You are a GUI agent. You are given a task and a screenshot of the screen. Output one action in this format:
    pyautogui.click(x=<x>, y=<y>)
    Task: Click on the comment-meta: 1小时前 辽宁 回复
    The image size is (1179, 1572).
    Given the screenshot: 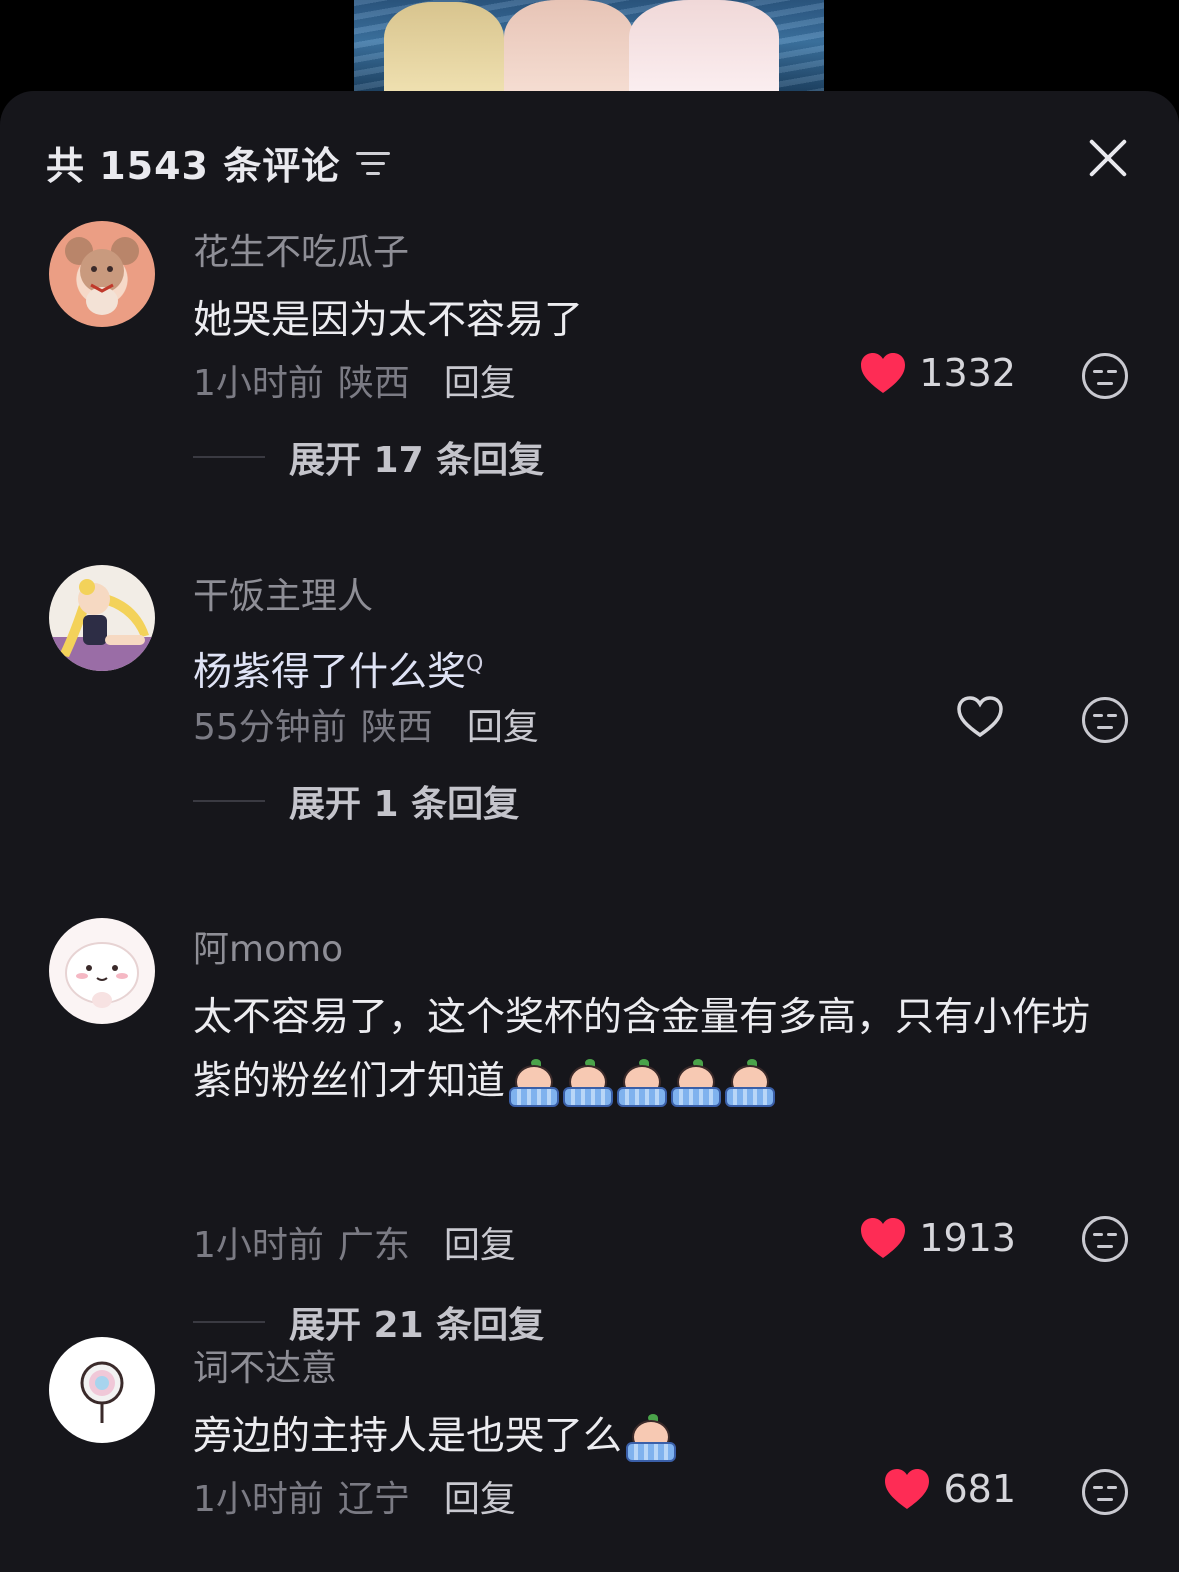 What is the action you would take?
    pyautogui.click(x=354, y=1496)
    